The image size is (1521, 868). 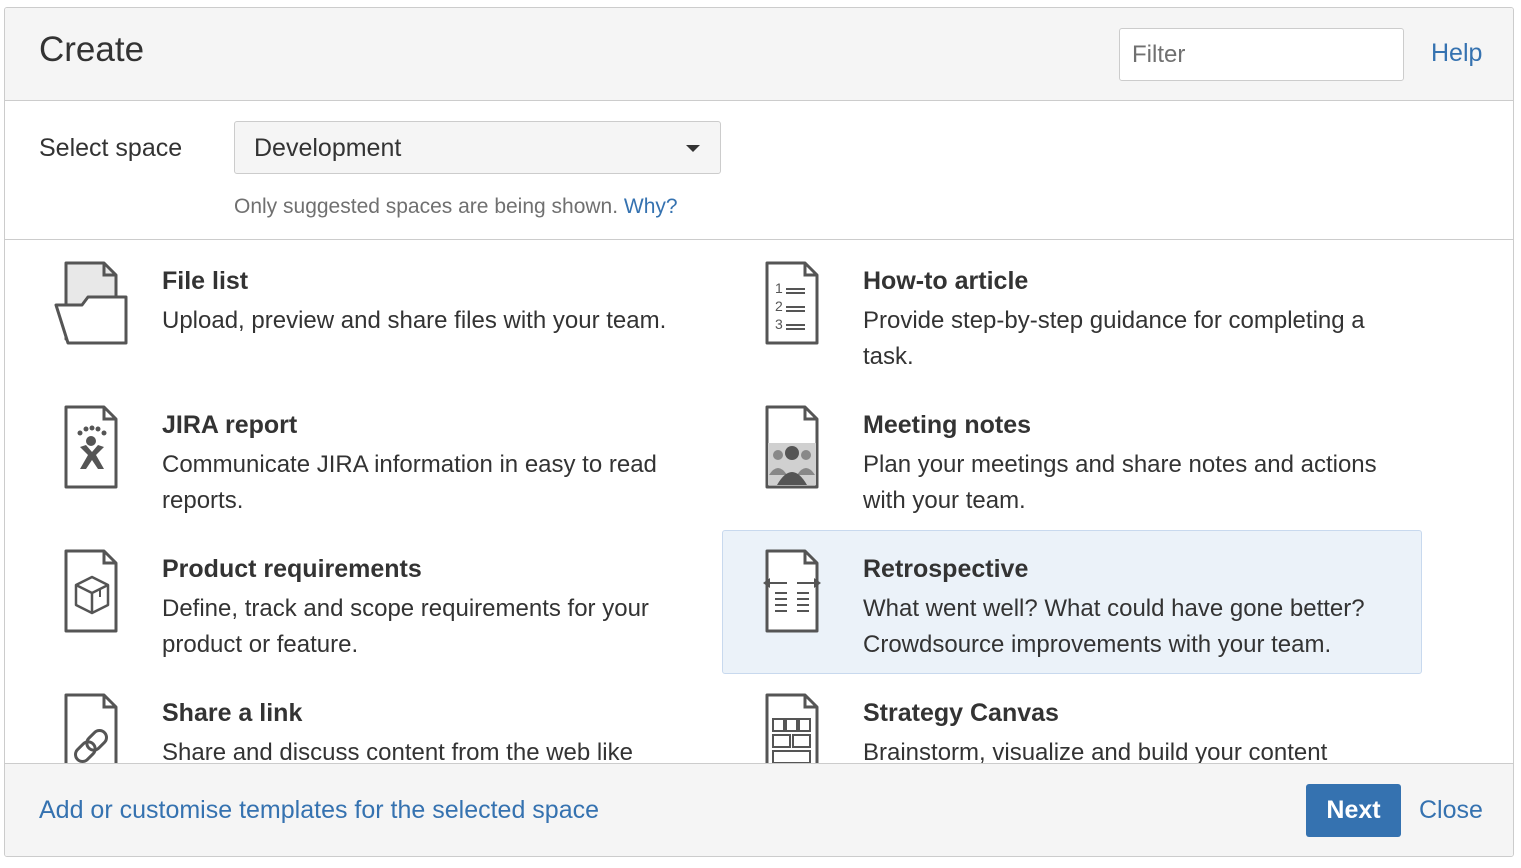 I want to click on template-name: Retrospective, so click(x=946, y=569).